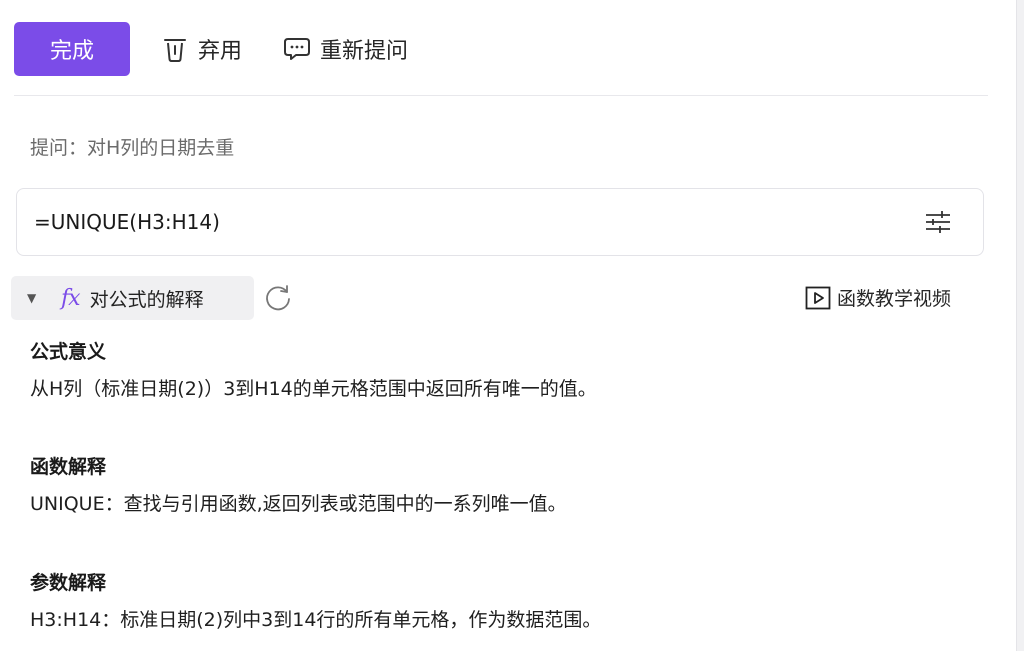 This screenshot has width=1024, height=651. Describe the element at coordinates (500, 222) in the screenshot. I see `formula-box: =UNIQUE(H3:H14)` at that location.